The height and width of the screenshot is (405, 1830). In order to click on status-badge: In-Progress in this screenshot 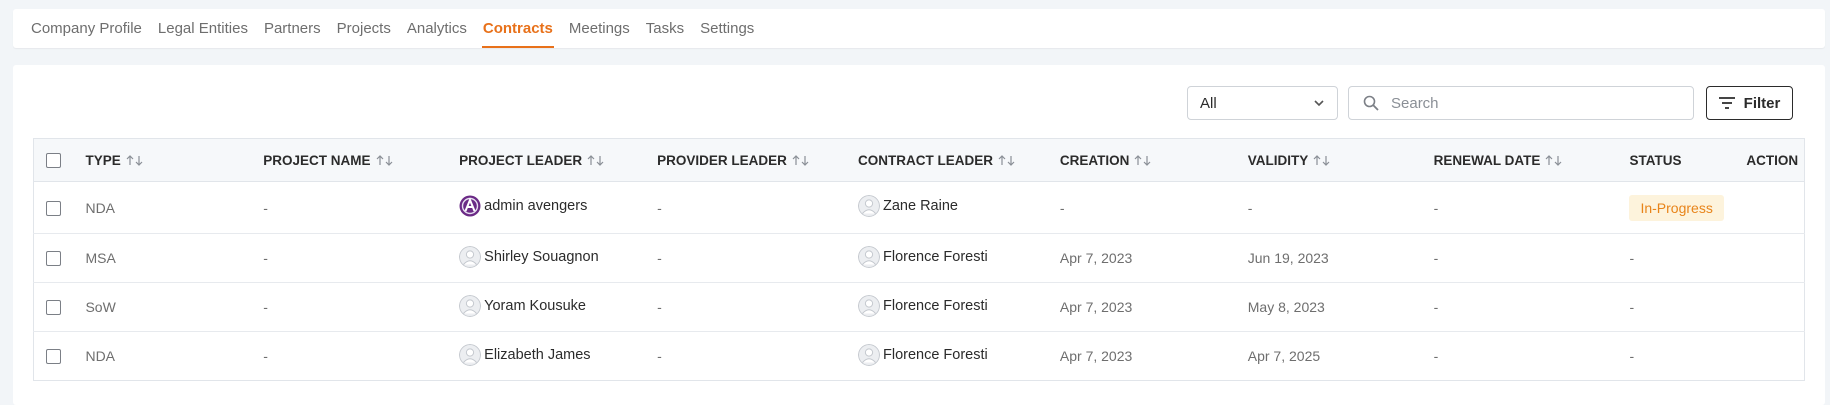, I will do `click(1676, 207)`.